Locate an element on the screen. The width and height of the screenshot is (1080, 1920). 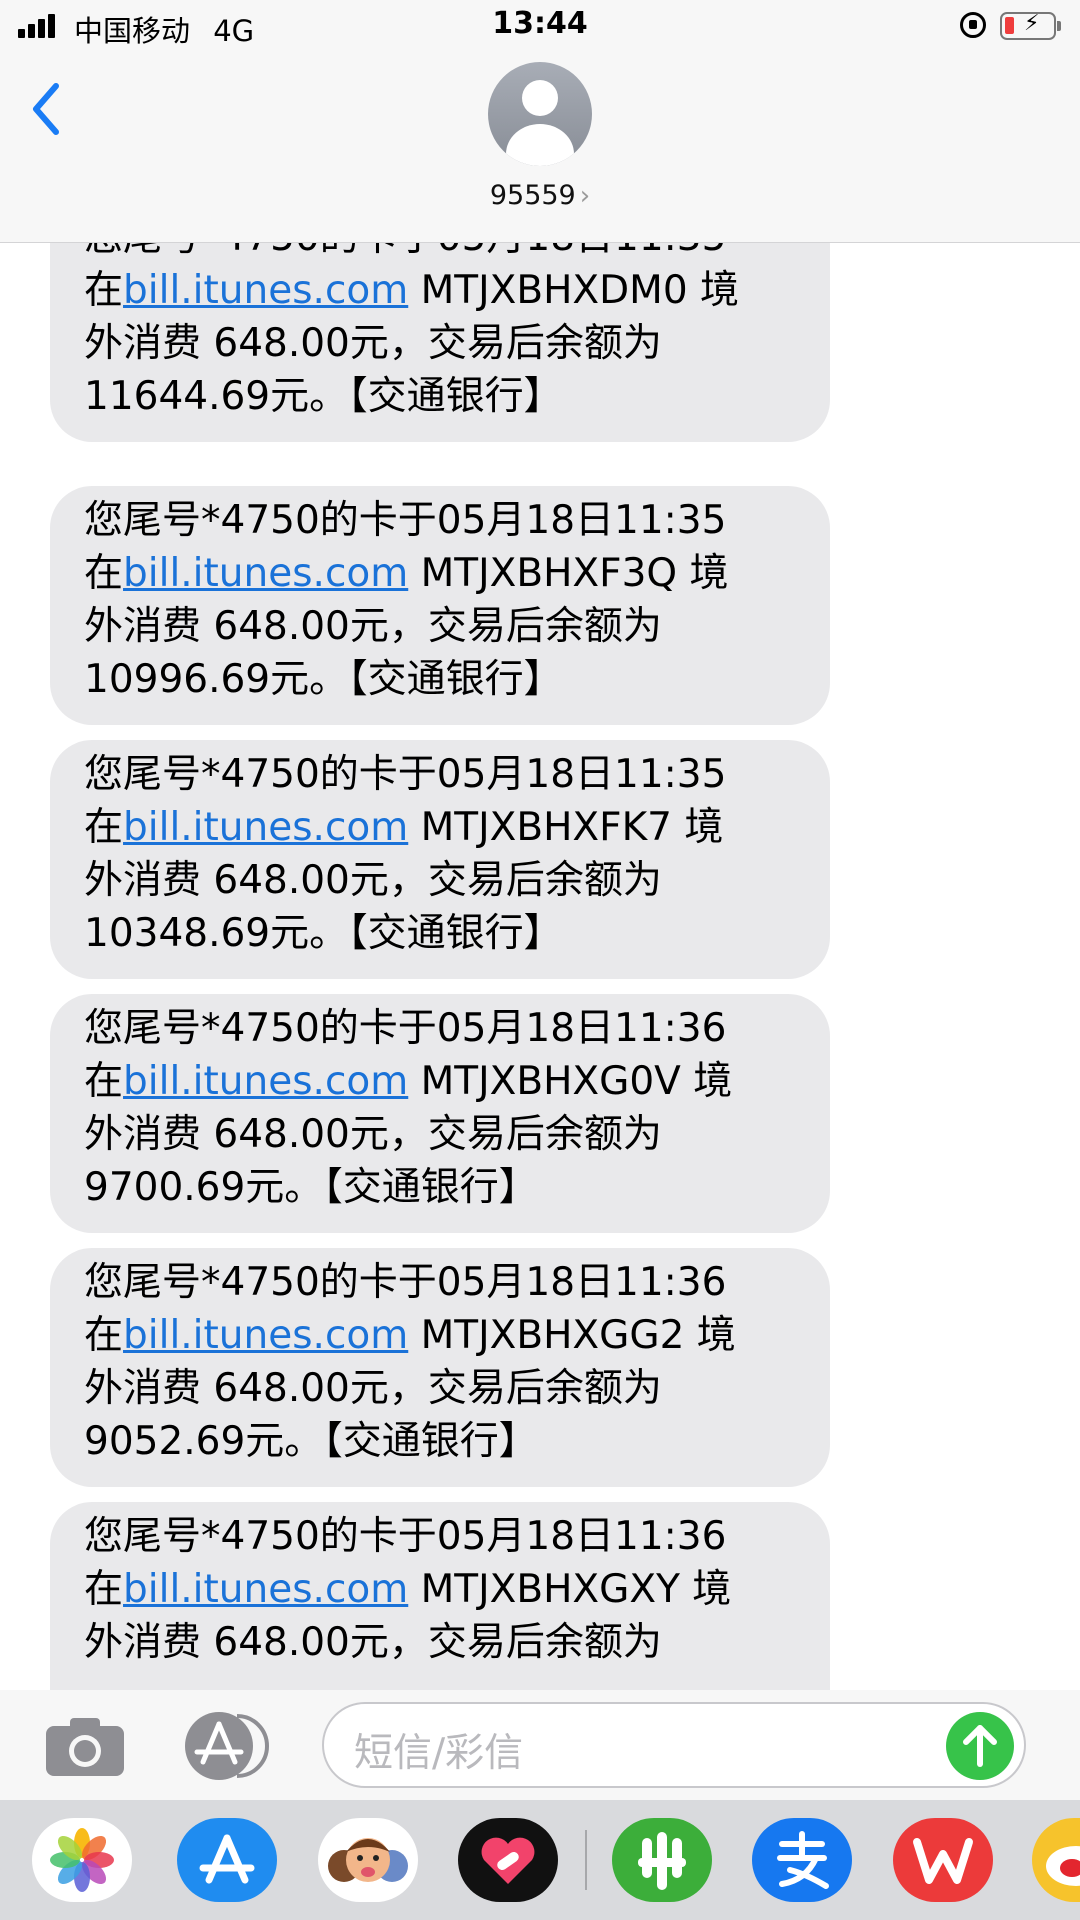
back-button is located at coordinates (56, 109).